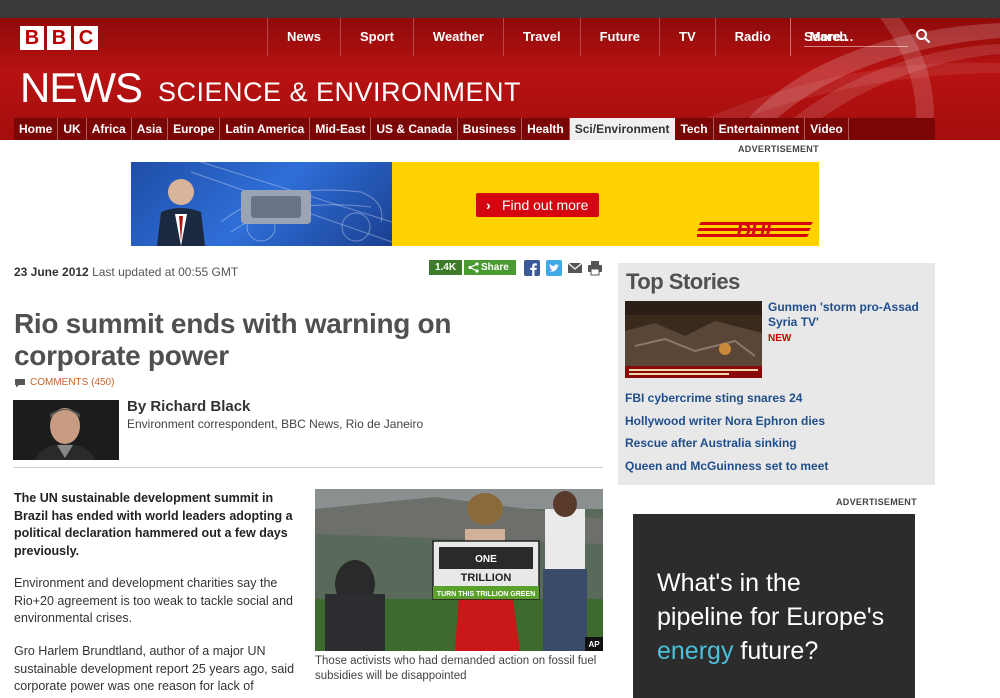 This screenshot has height=698, width=1000. Describe the element at coordinates (20, 383) in the screenshot. I see `comment-icon` at that location.